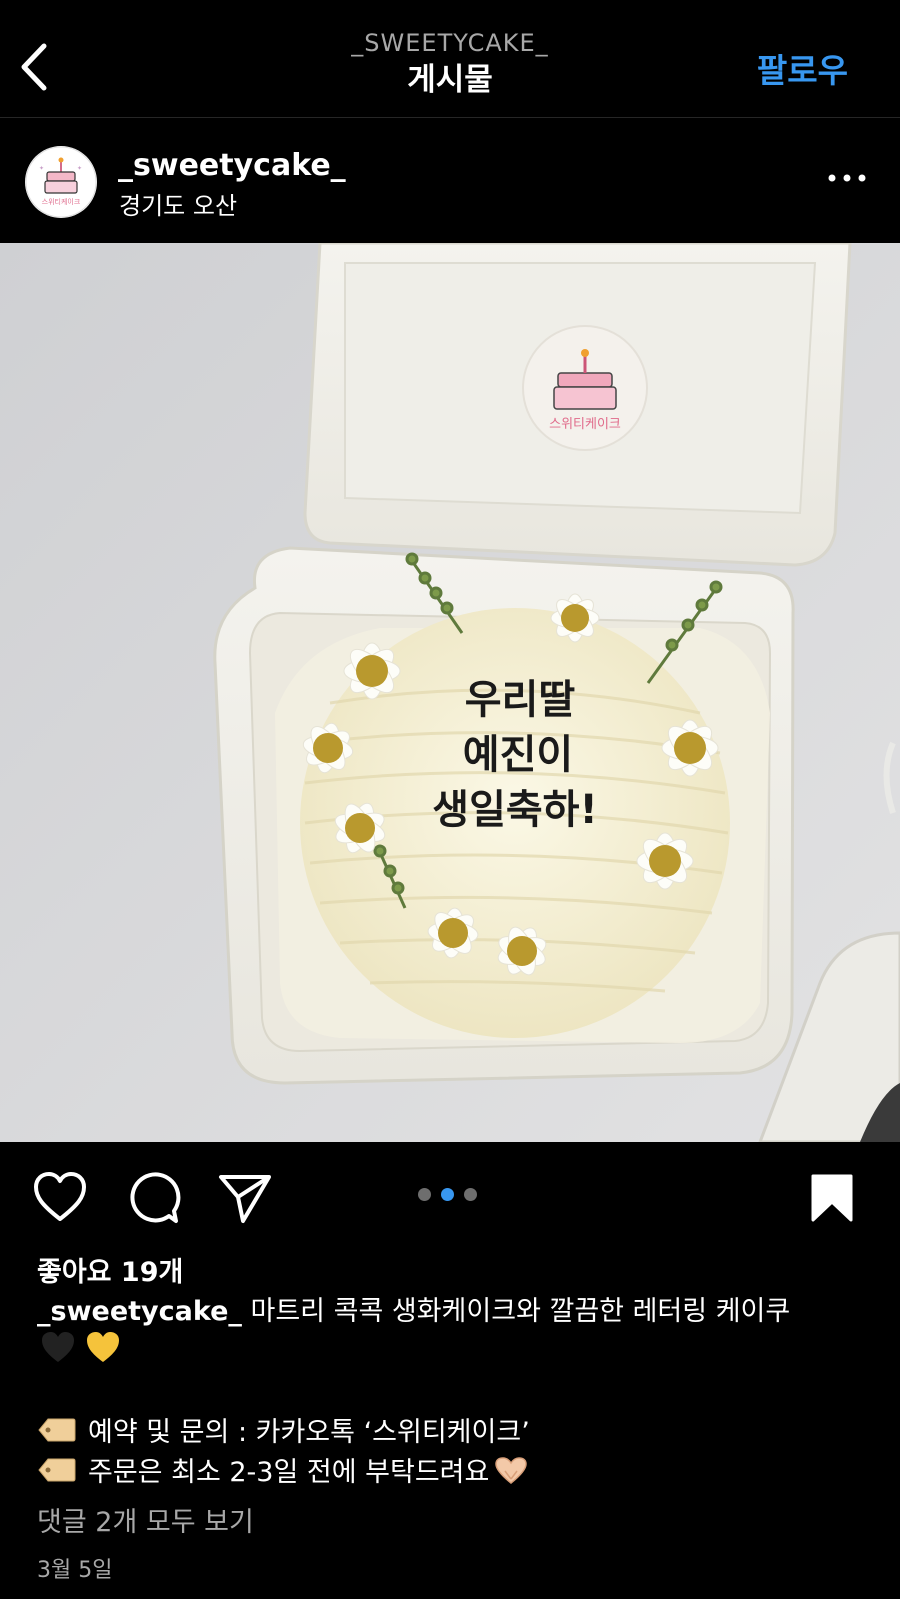  I want to click on caption-emojis, so click(80, 1350).